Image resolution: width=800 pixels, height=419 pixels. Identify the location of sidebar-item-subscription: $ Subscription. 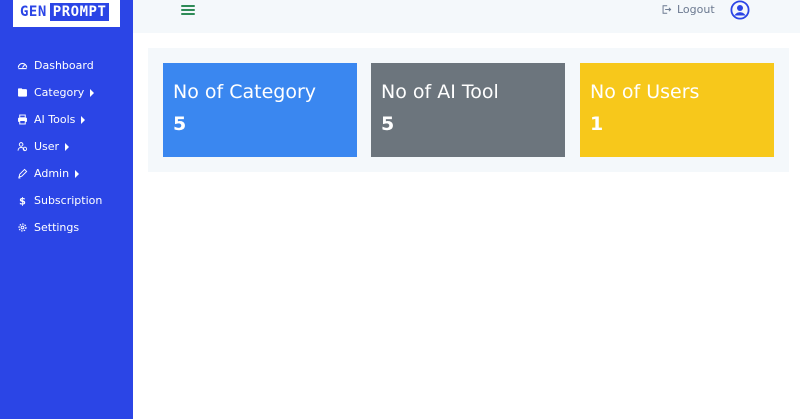
(66, 200).